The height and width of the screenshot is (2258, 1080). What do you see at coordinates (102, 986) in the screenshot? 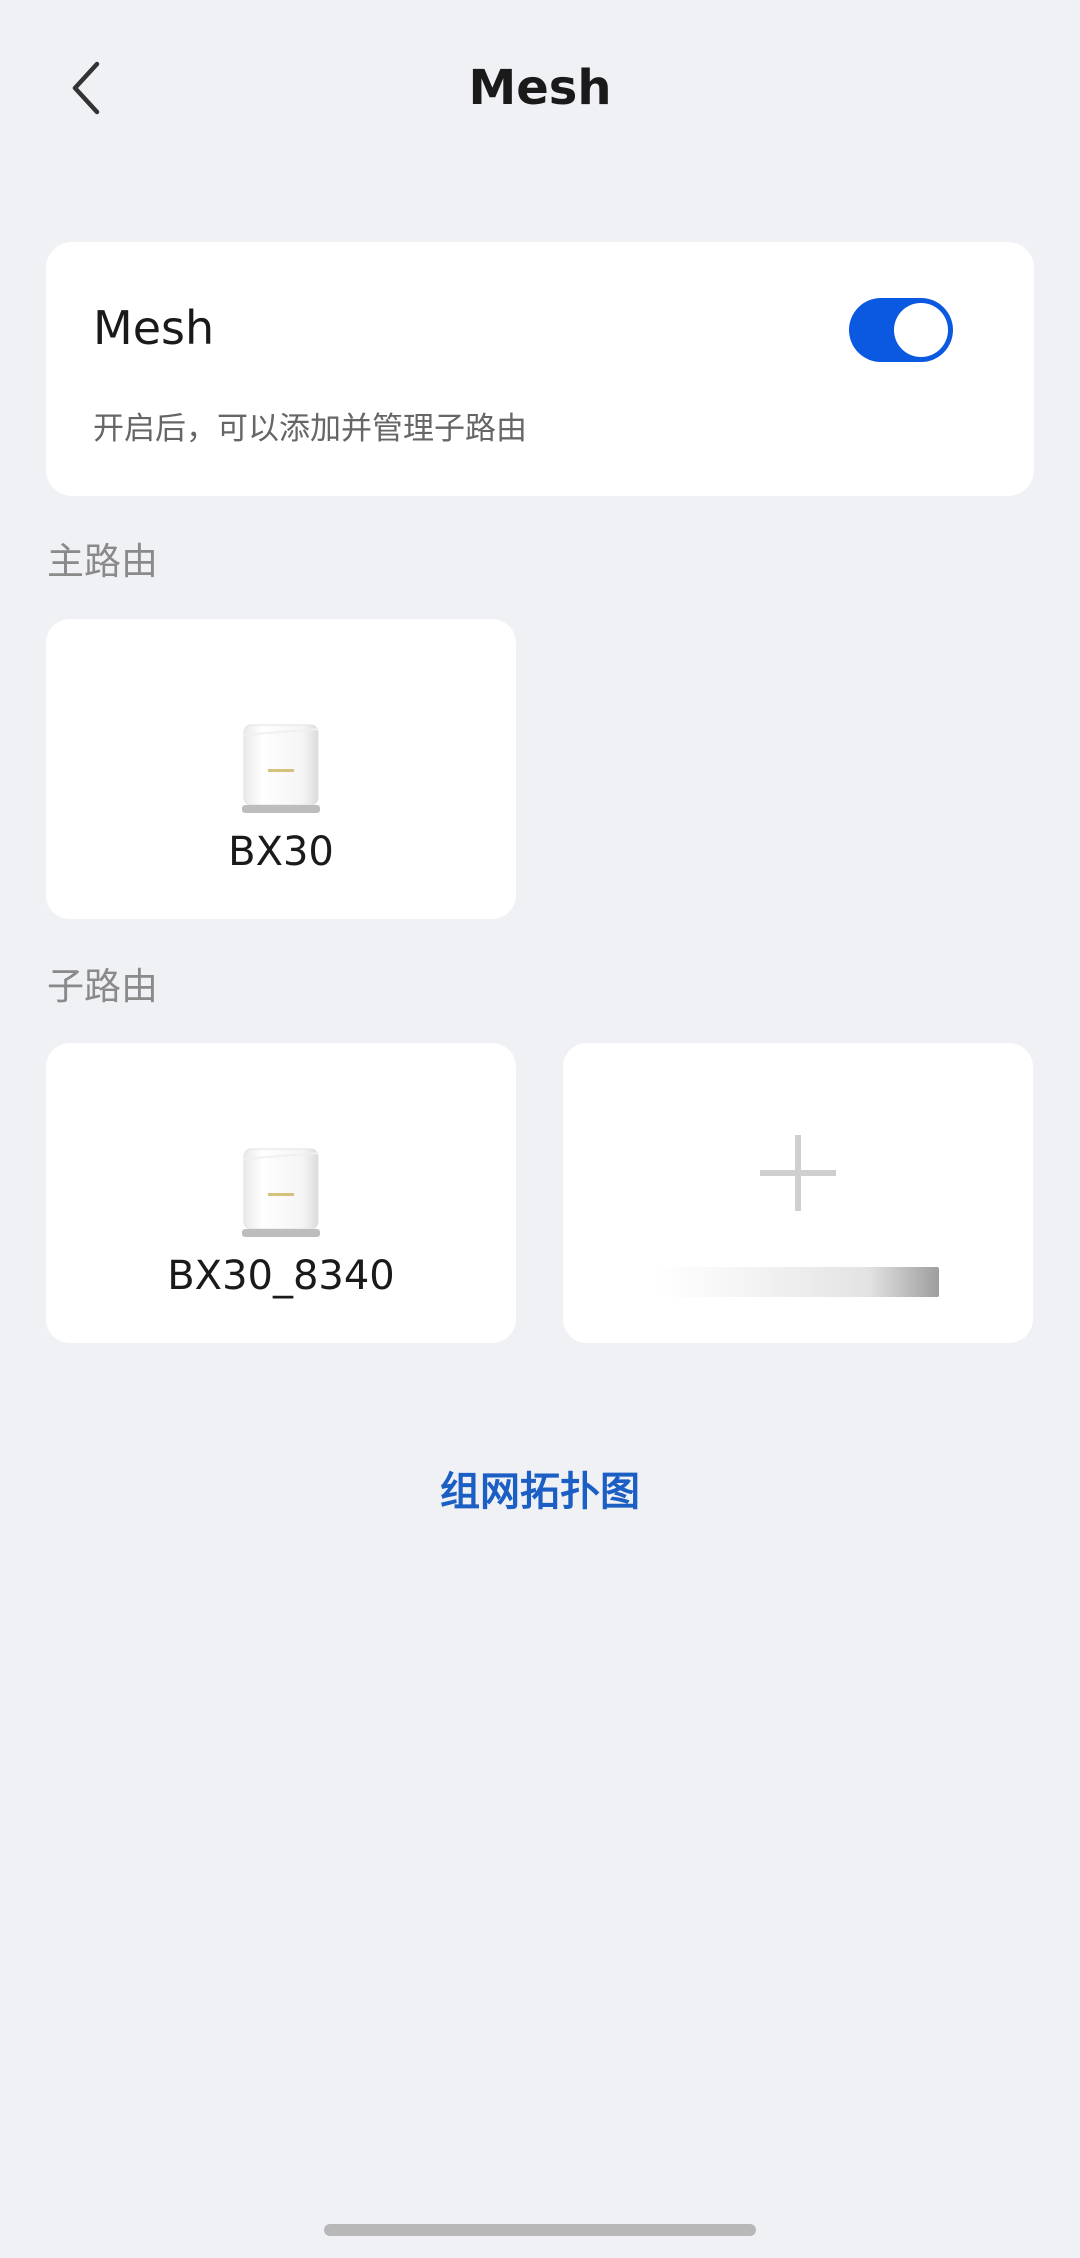
I see `sub-router-section-label: 子路由` at bounding box center [102, 986].